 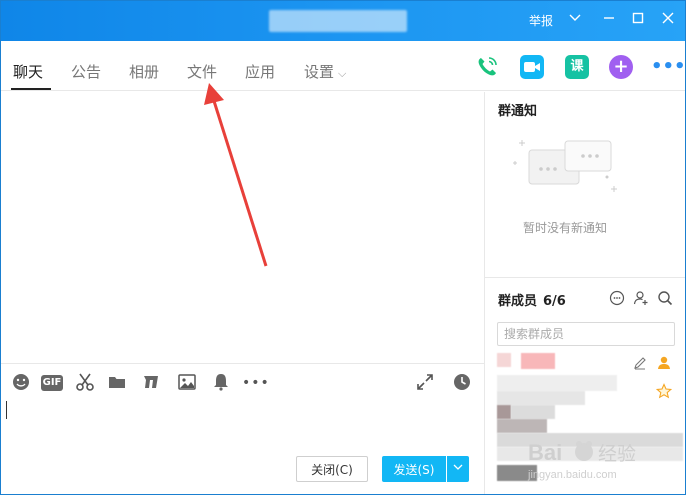 I want to click on expand-icon, so click(x=425, y=383).